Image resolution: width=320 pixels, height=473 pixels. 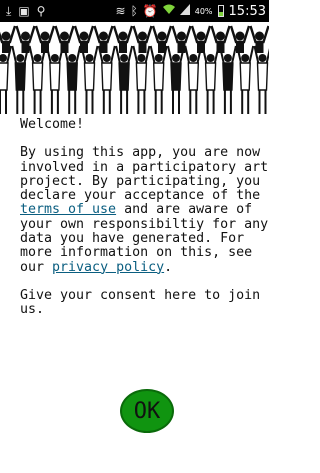 I want to click on consent-text-3: ., so click(x=168, y=267).